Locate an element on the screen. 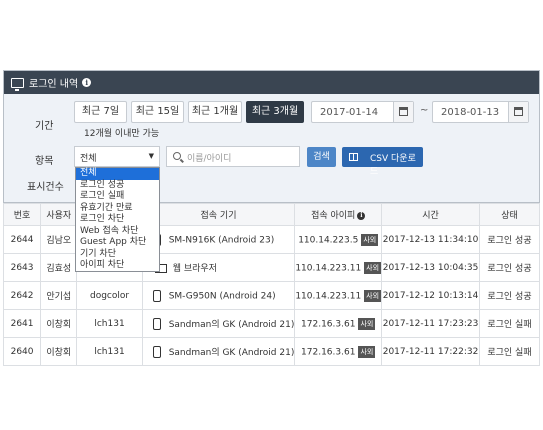 Image resolution: width=543 pixels, height=430 pixels. item-label: 항목 is located at coordinates (44, 161).